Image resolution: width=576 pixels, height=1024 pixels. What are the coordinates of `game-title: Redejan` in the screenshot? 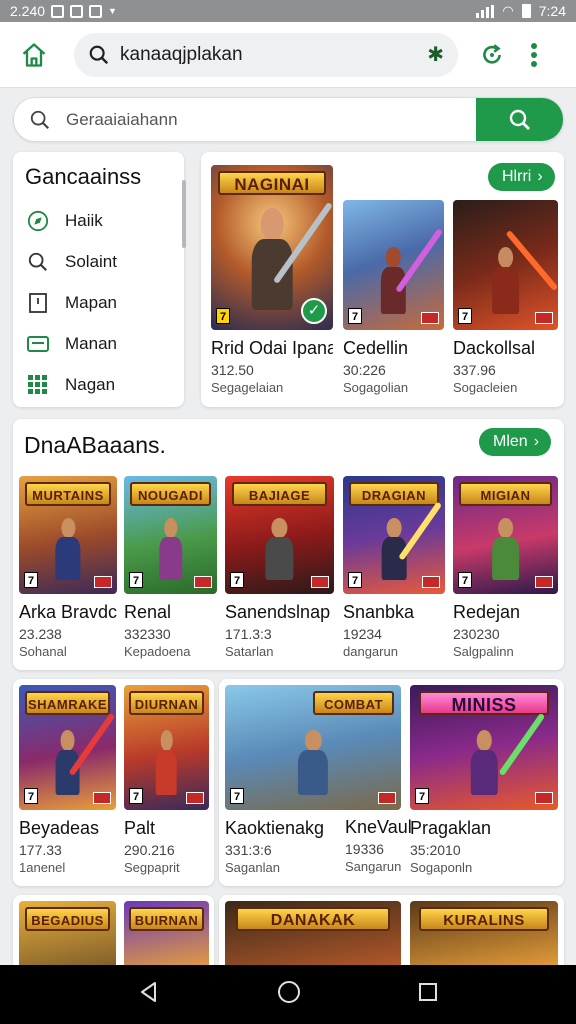 It's located at (487, 612).